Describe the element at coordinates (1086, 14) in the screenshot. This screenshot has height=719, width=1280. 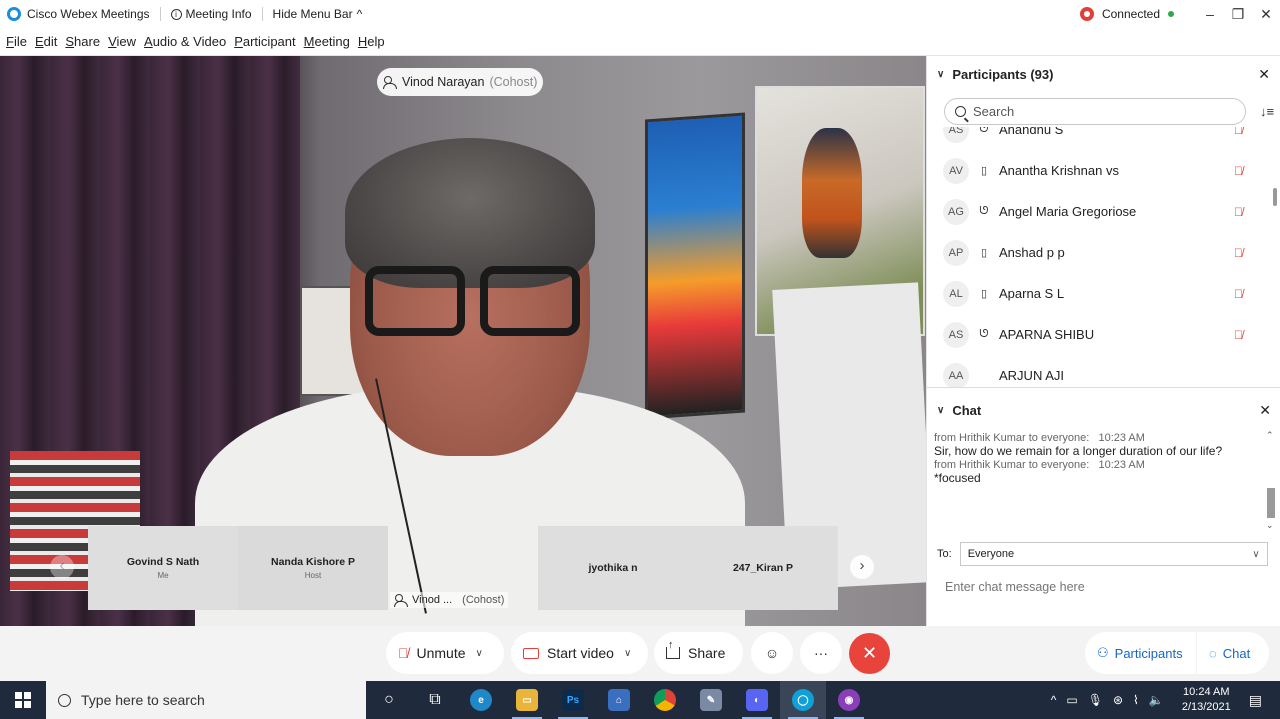
I see `connection-icon` at that location.